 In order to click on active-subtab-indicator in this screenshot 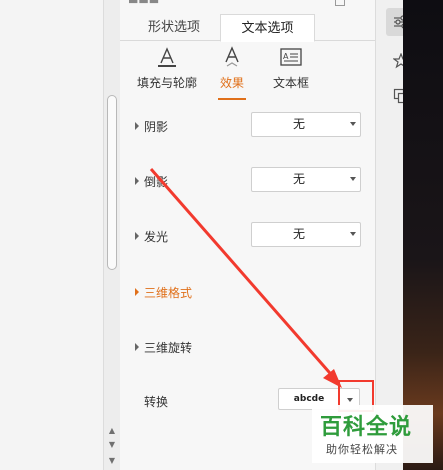, I will do `click(232, 99)`.